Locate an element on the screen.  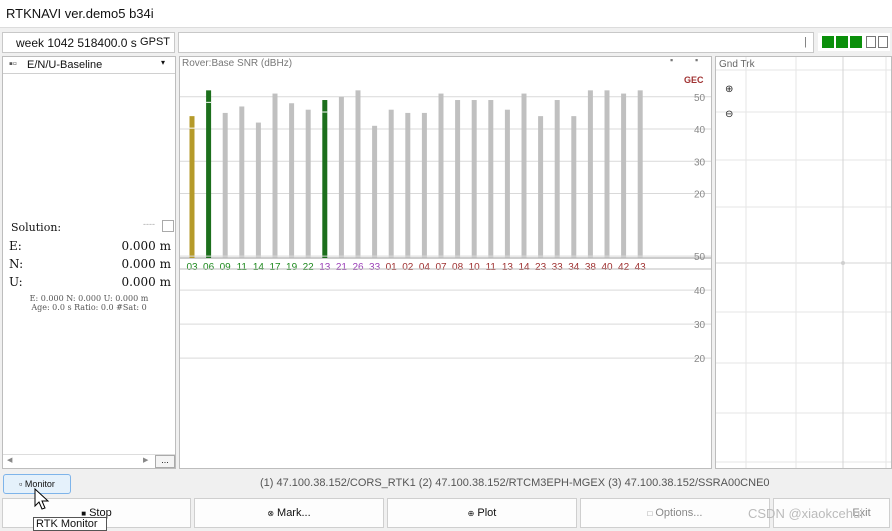
snr-sat-label: 23 is located at coordinates (541, 267).